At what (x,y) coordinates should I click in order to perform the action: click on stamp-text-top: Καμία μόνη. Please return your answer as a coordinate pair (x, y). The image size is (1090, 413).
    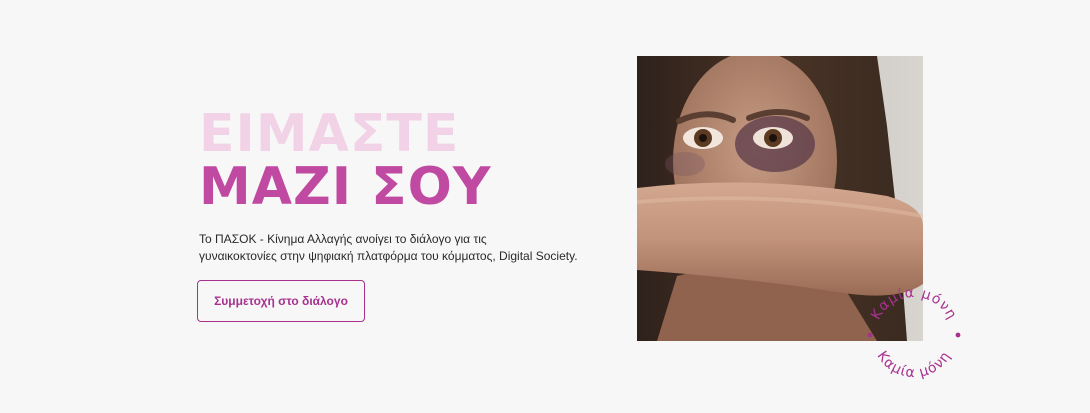
    Looking at the image, I should click on (913, 304).